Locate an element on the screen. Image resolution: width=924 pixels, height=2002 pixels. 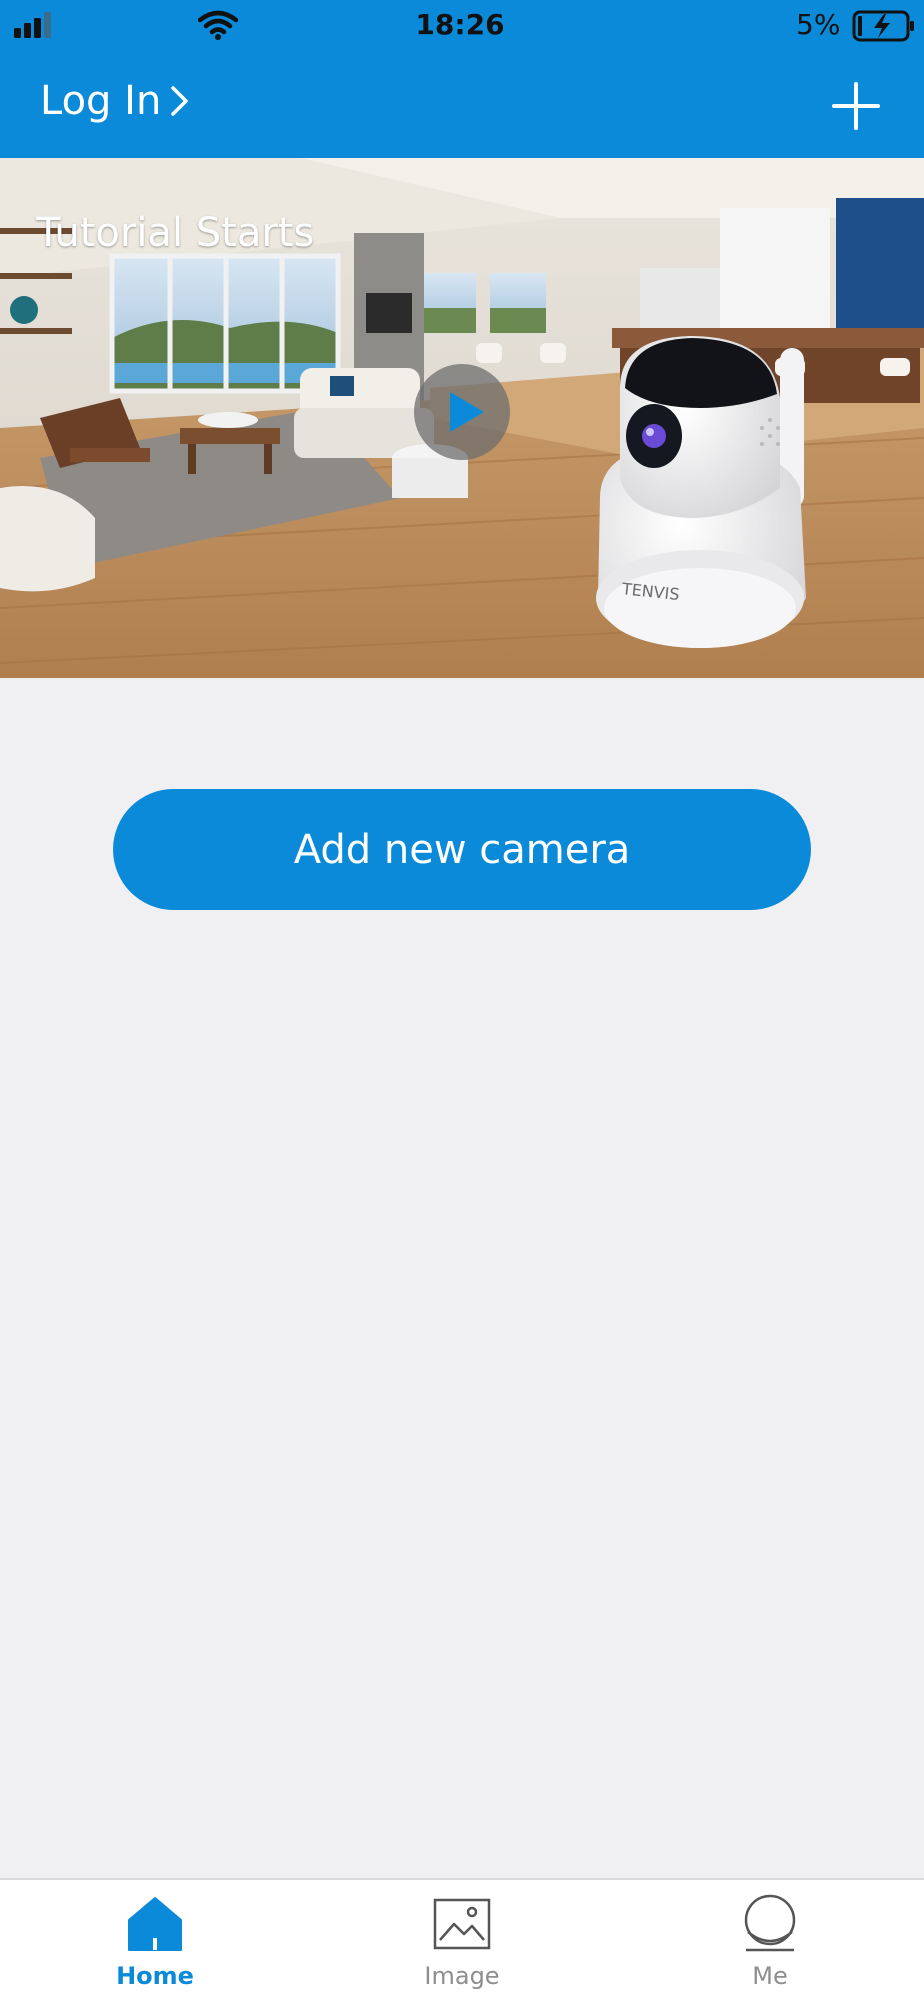
image-icon is located at coordinates (462, 1924).